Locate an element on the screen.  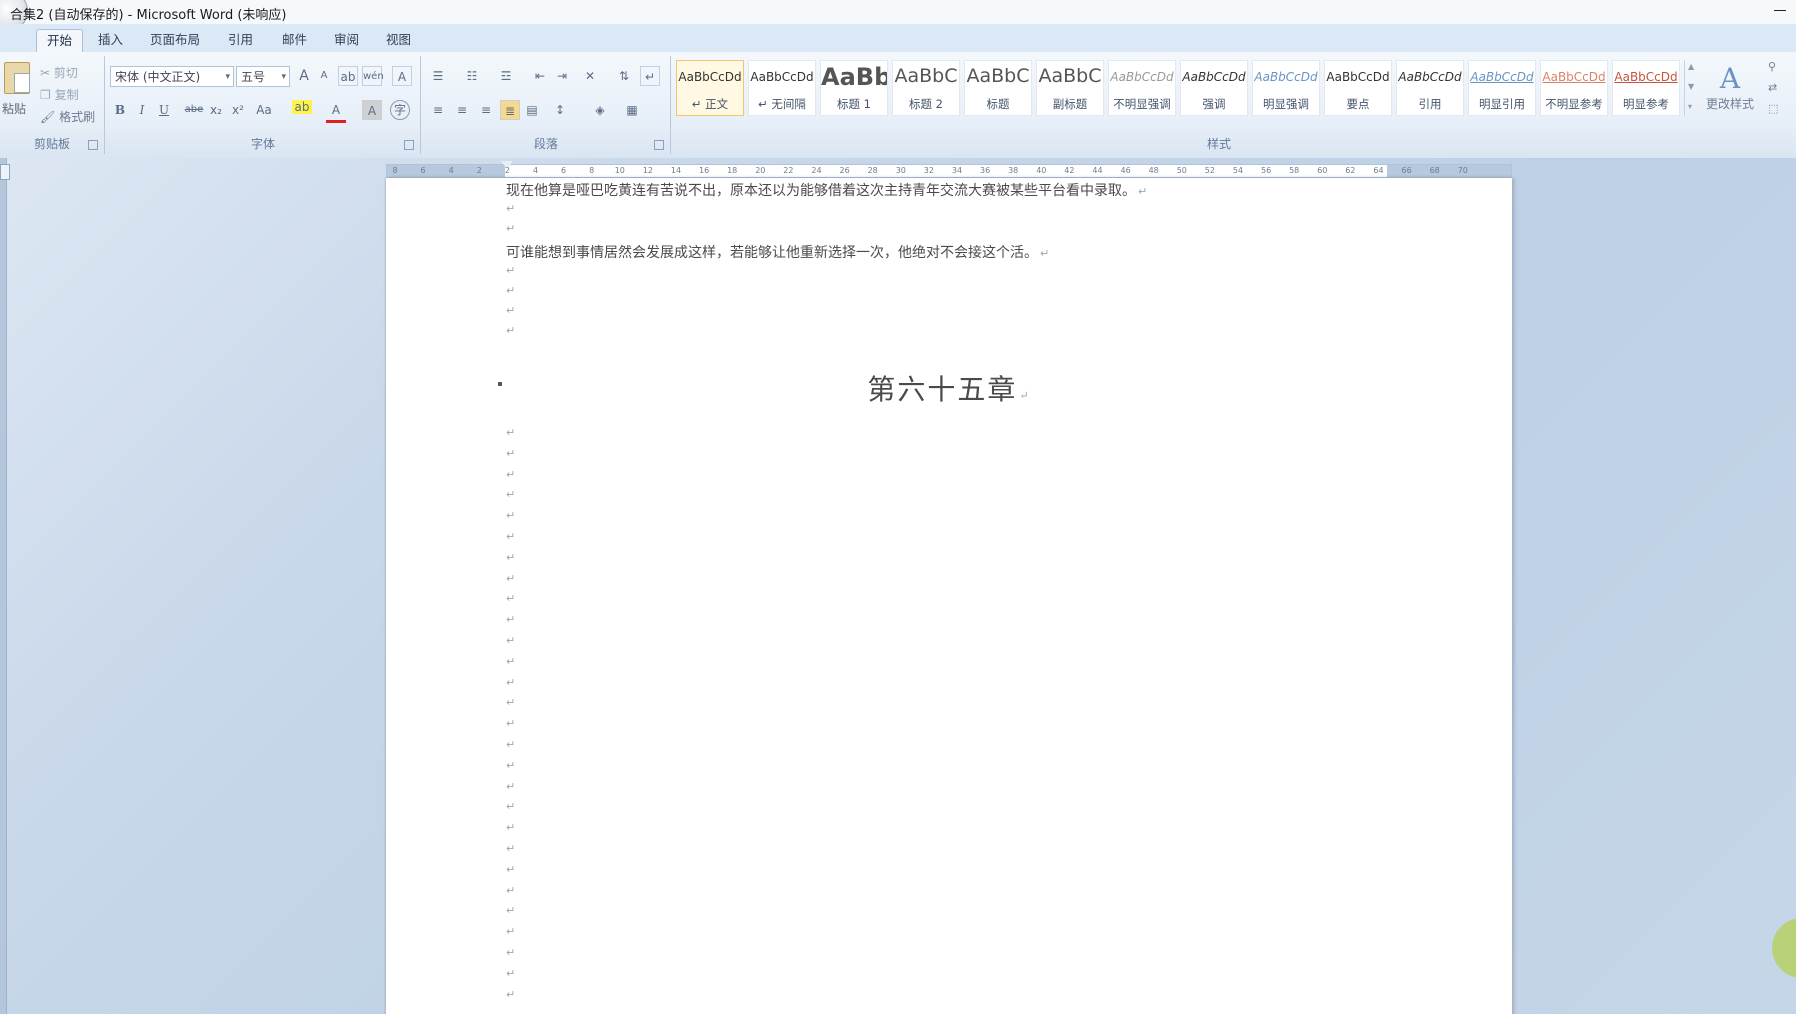
more-styles-icon: ▾ is located at coordinates (1690, 106).